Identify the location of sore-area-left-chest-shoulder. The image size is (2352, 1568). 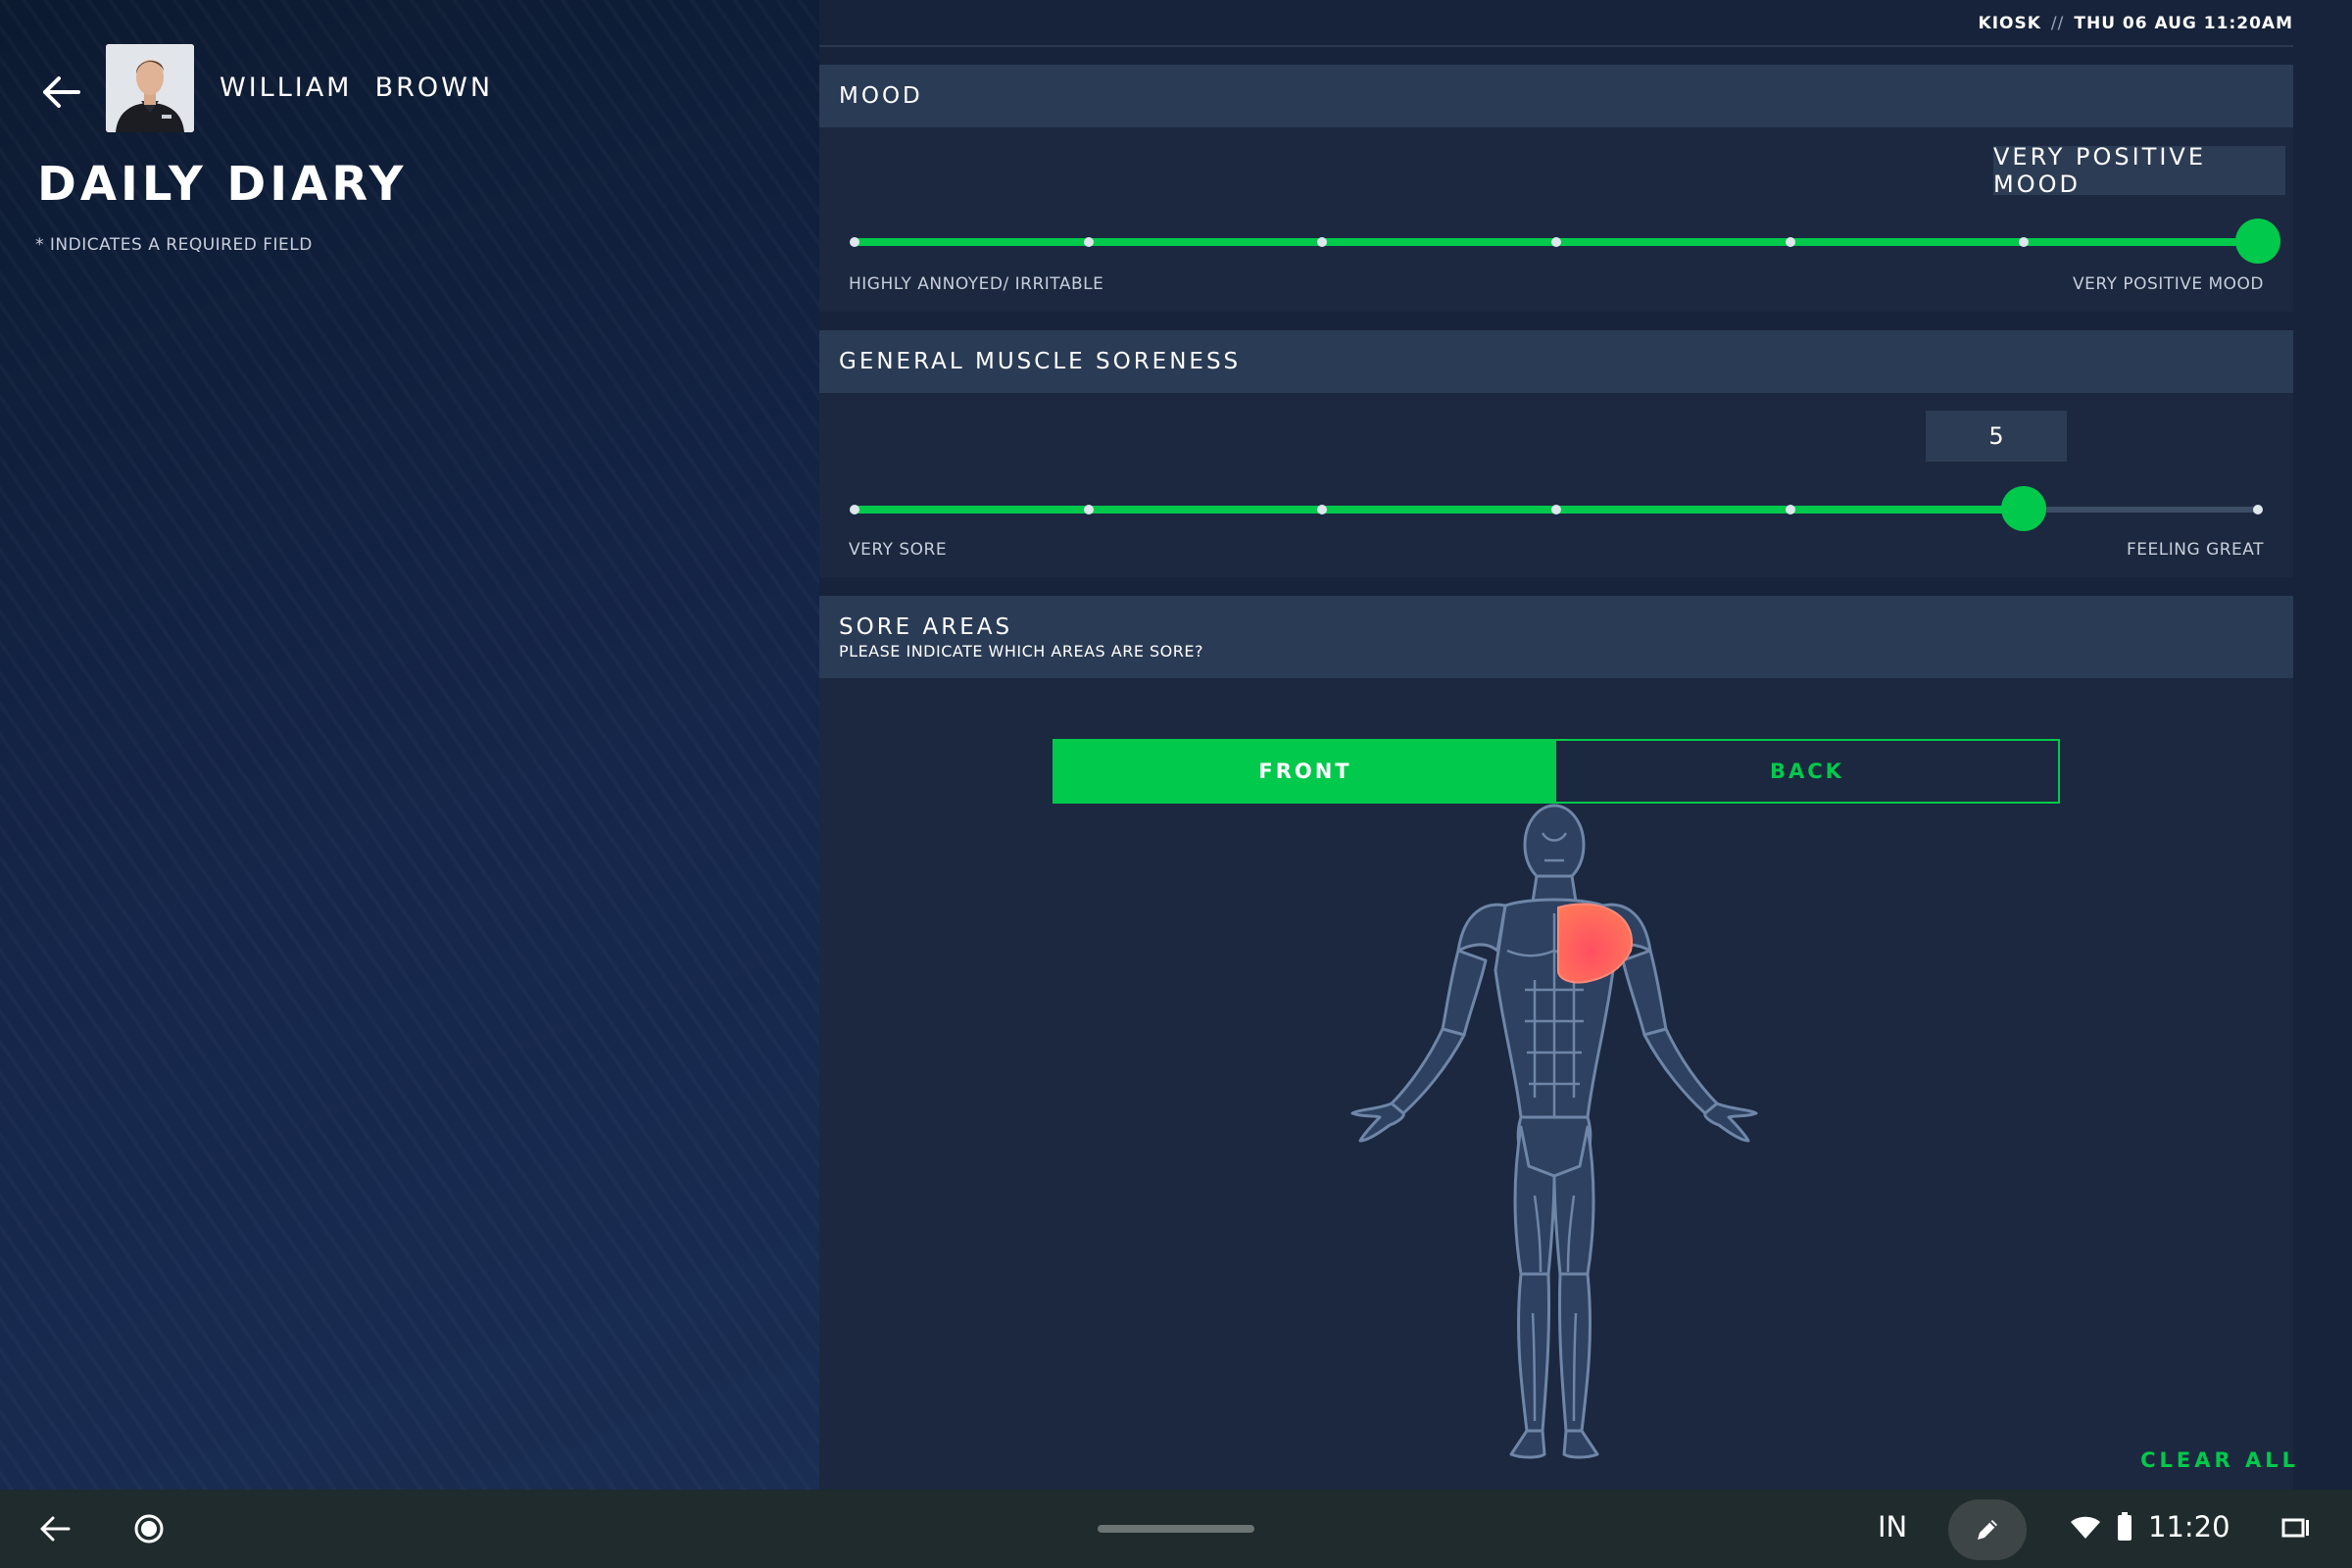
(1595, 943).